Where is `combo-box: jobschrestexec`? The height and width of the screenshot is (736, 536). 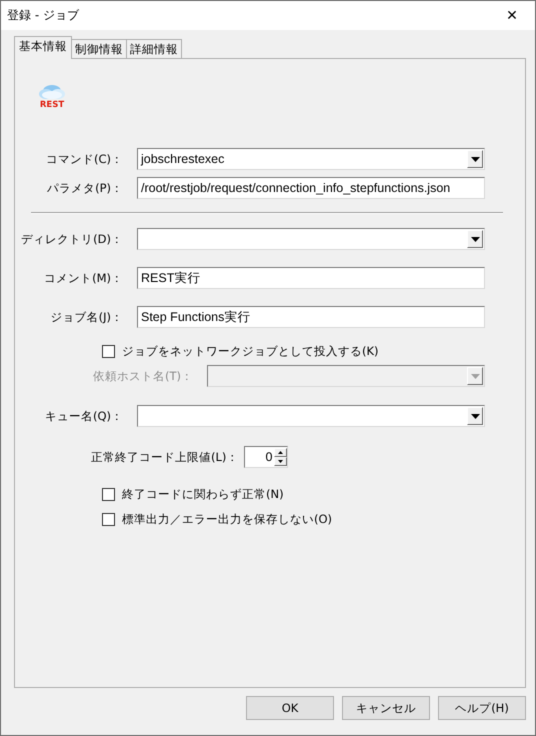
combo-box: jobschrestexec is located at coordinates (311, 159).